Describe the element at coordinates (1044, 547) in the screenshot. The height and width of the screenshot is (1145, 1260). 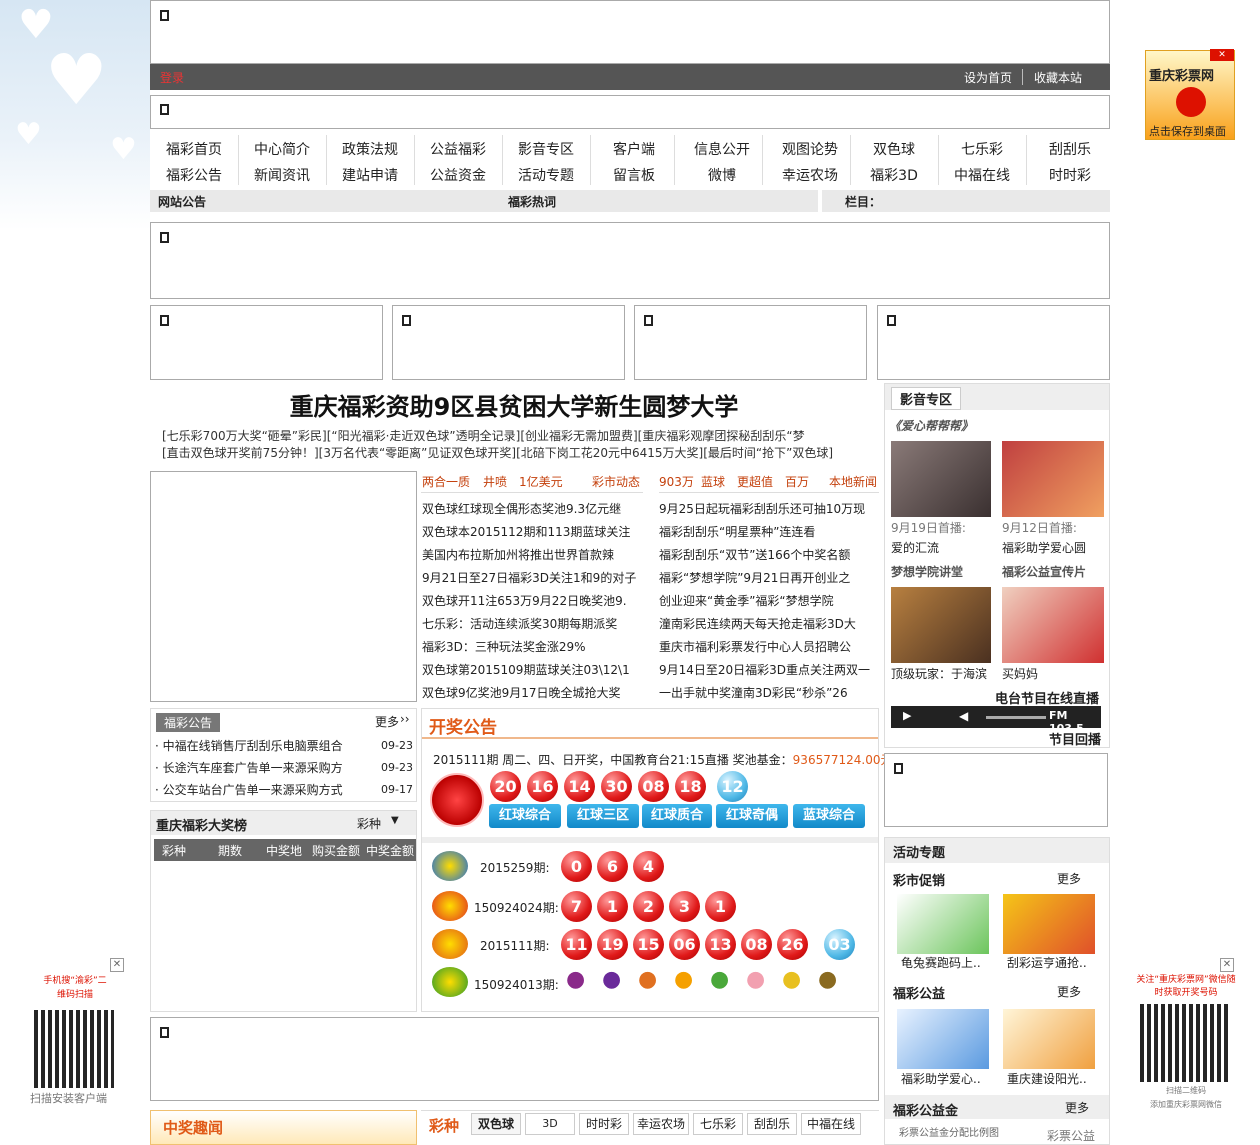
I see `video-name: 福彩助学爱心圆` at that location.